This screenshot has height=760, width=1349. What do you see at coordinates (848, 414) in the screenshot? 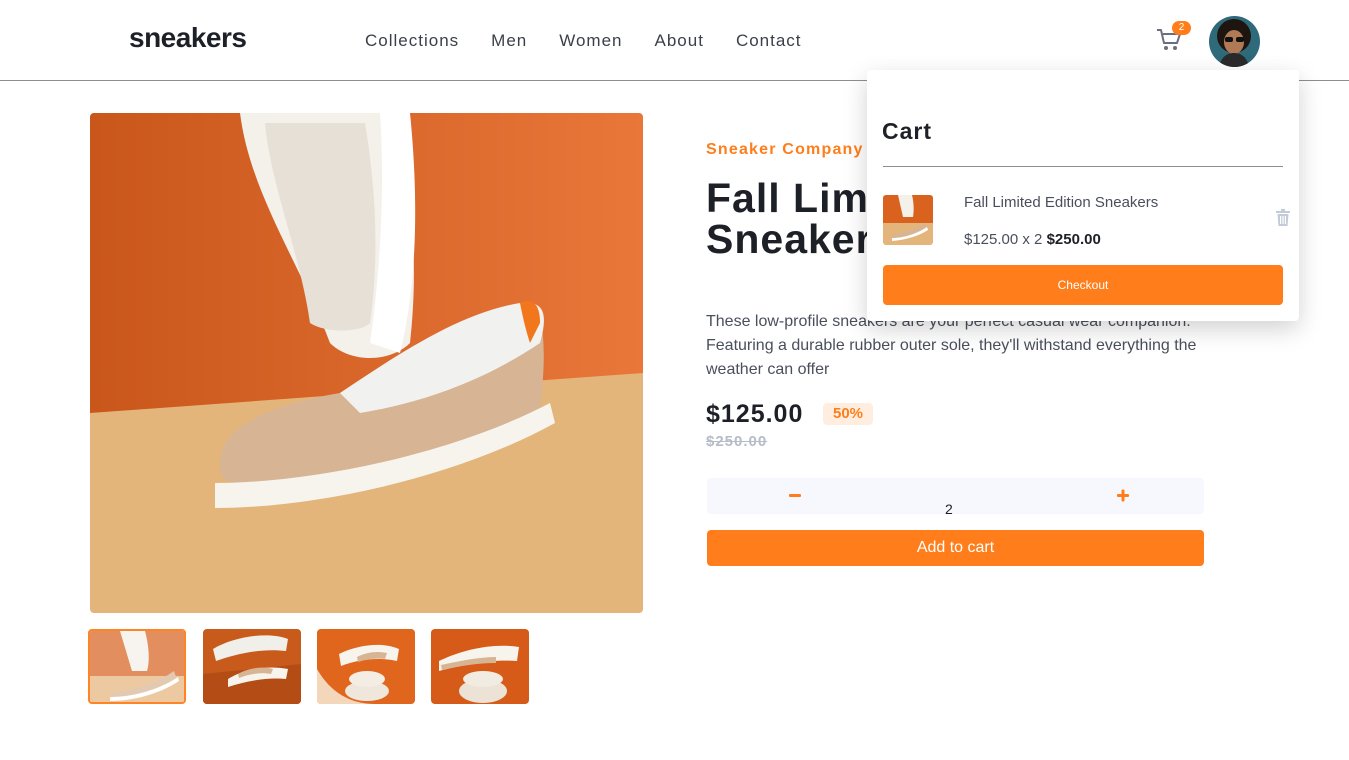
I see `discount-badge: 50%` at bounding box center [848, 414].